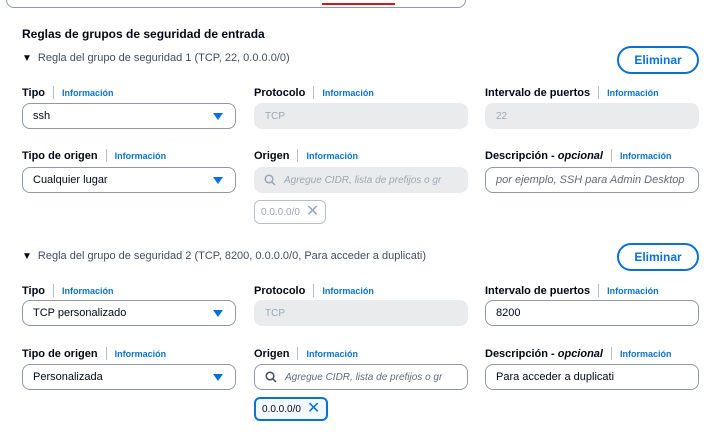 This screenshot has height=445, width=722. What do you see at coordinates (80, 313) in the screenshot?
I see `select-value: TCP personalizado` at bounding box center [80, 313].